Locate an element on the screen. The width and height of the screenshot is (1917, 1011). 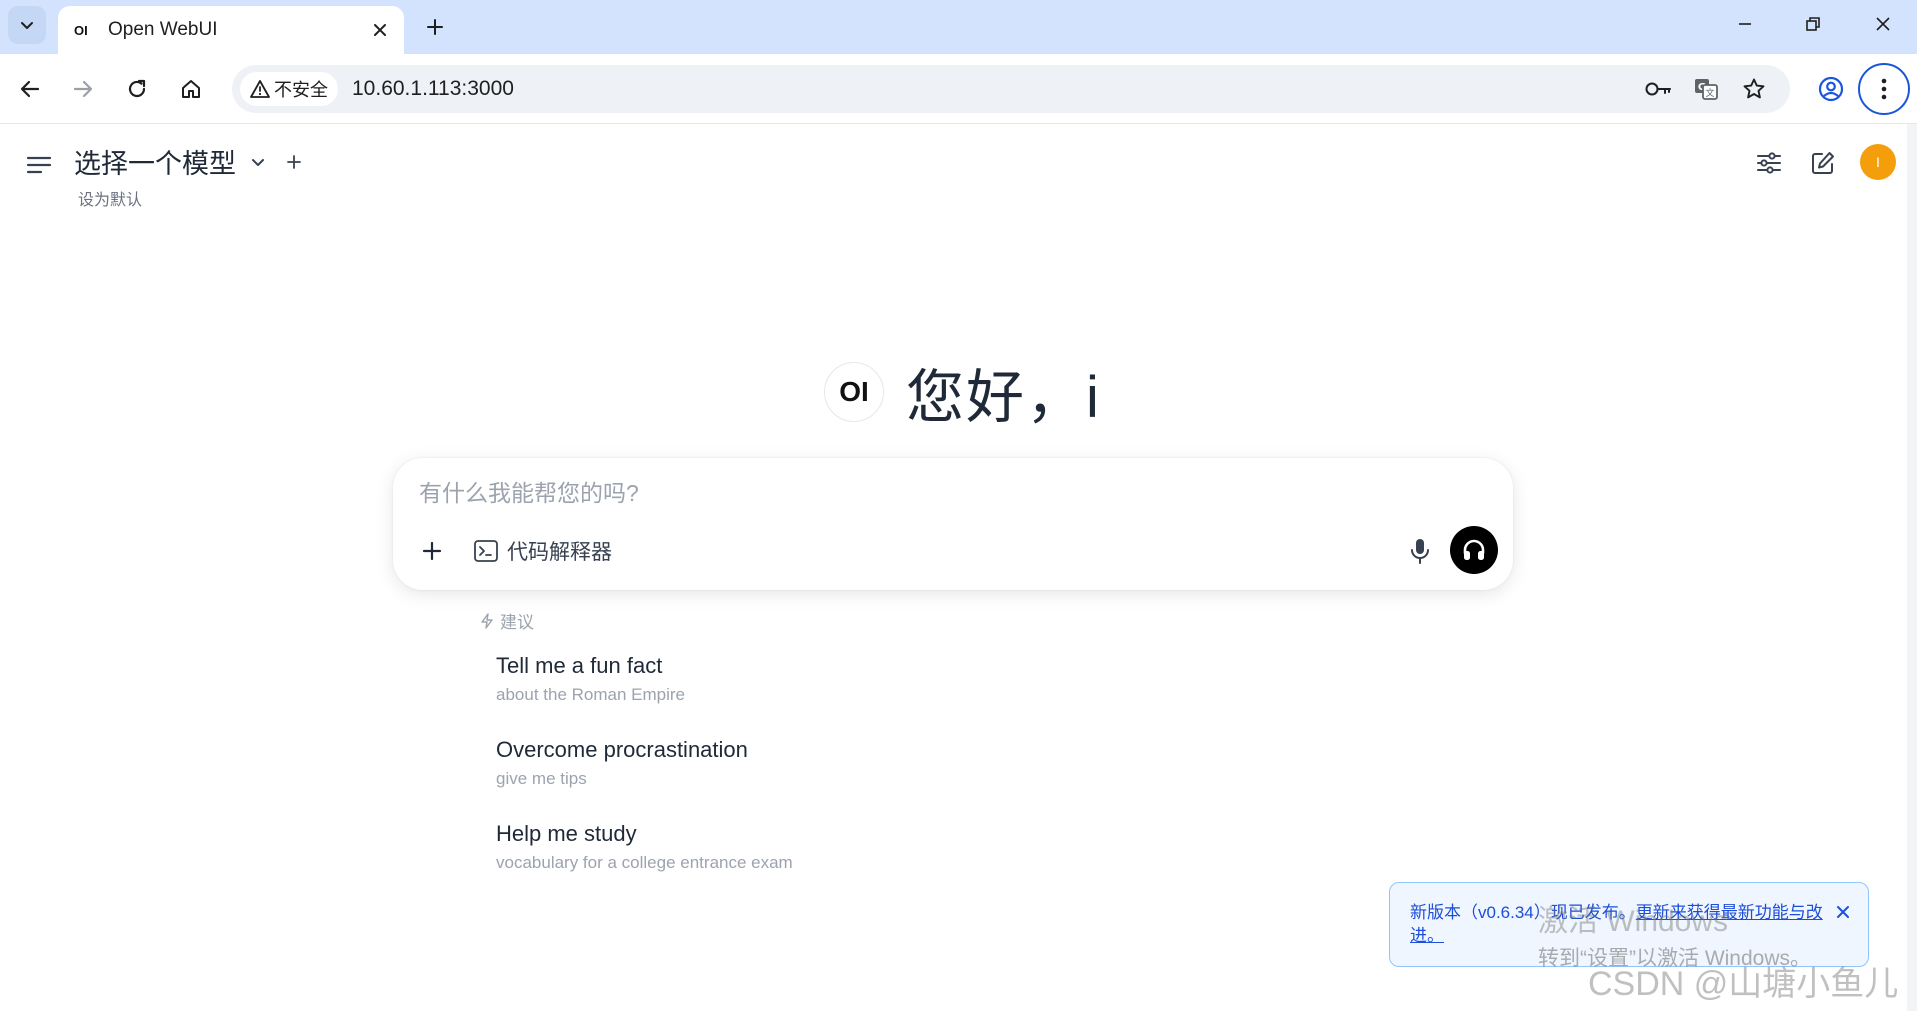
address-bar: 不安全 10.60.1.113:3000 G文 is located at coordinates (1011, 89).